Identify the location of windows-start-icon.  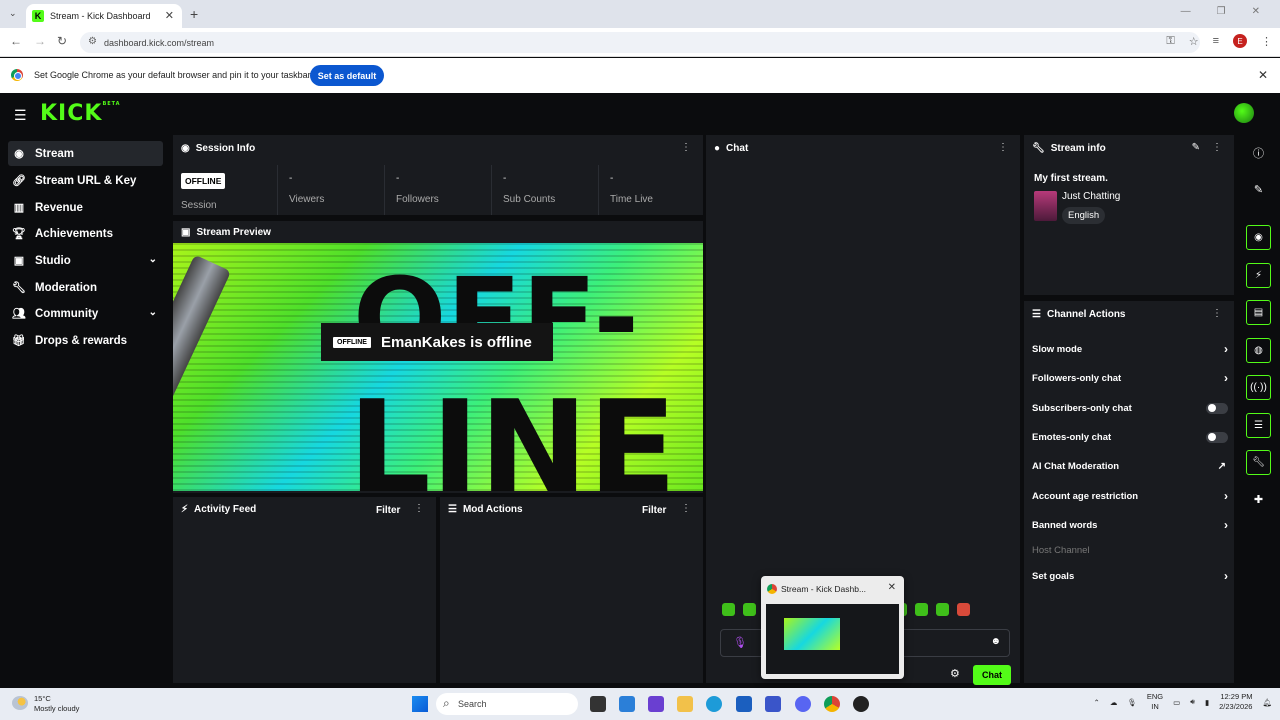
(420, 704).